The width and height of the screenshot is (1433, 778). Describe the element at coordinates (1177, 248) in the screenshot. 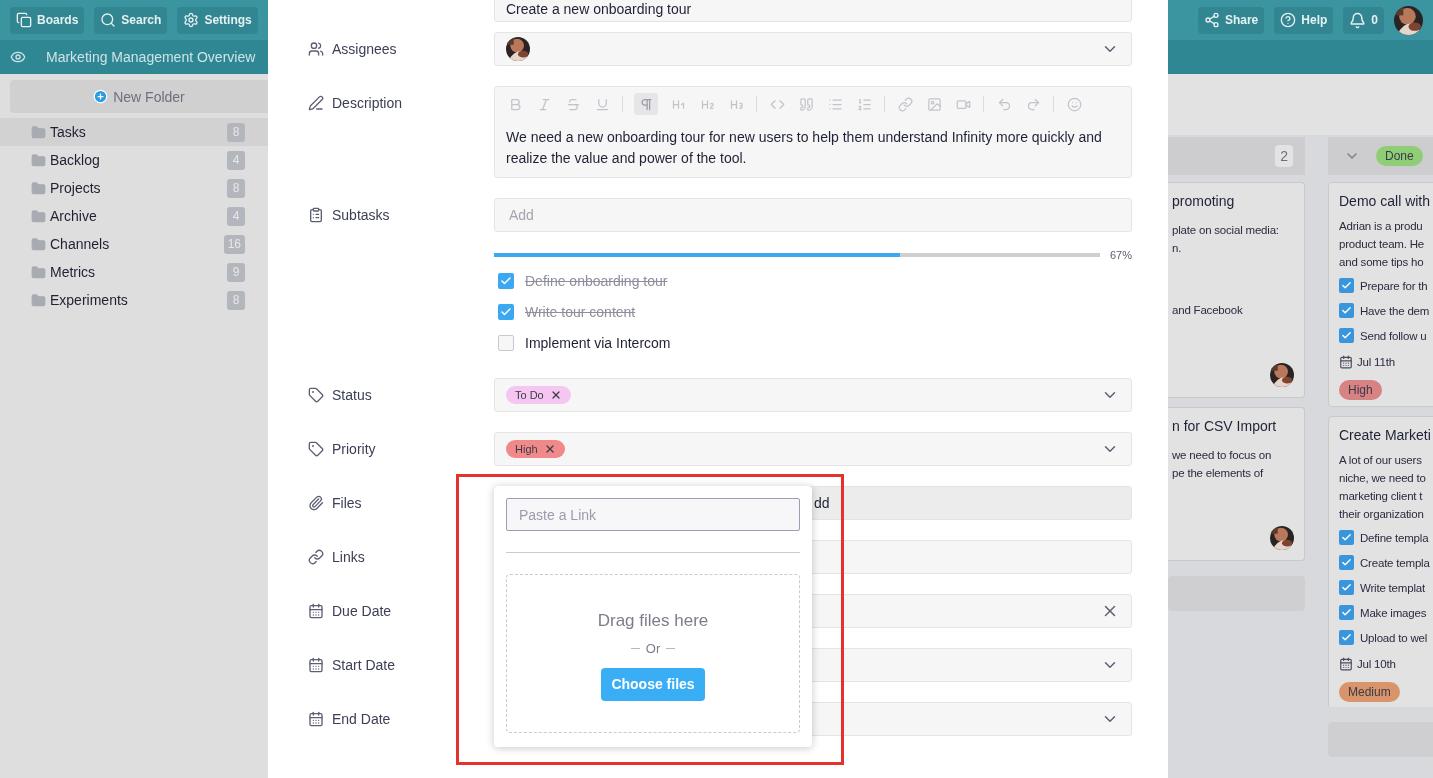

I see `card-text: n.` at that location.